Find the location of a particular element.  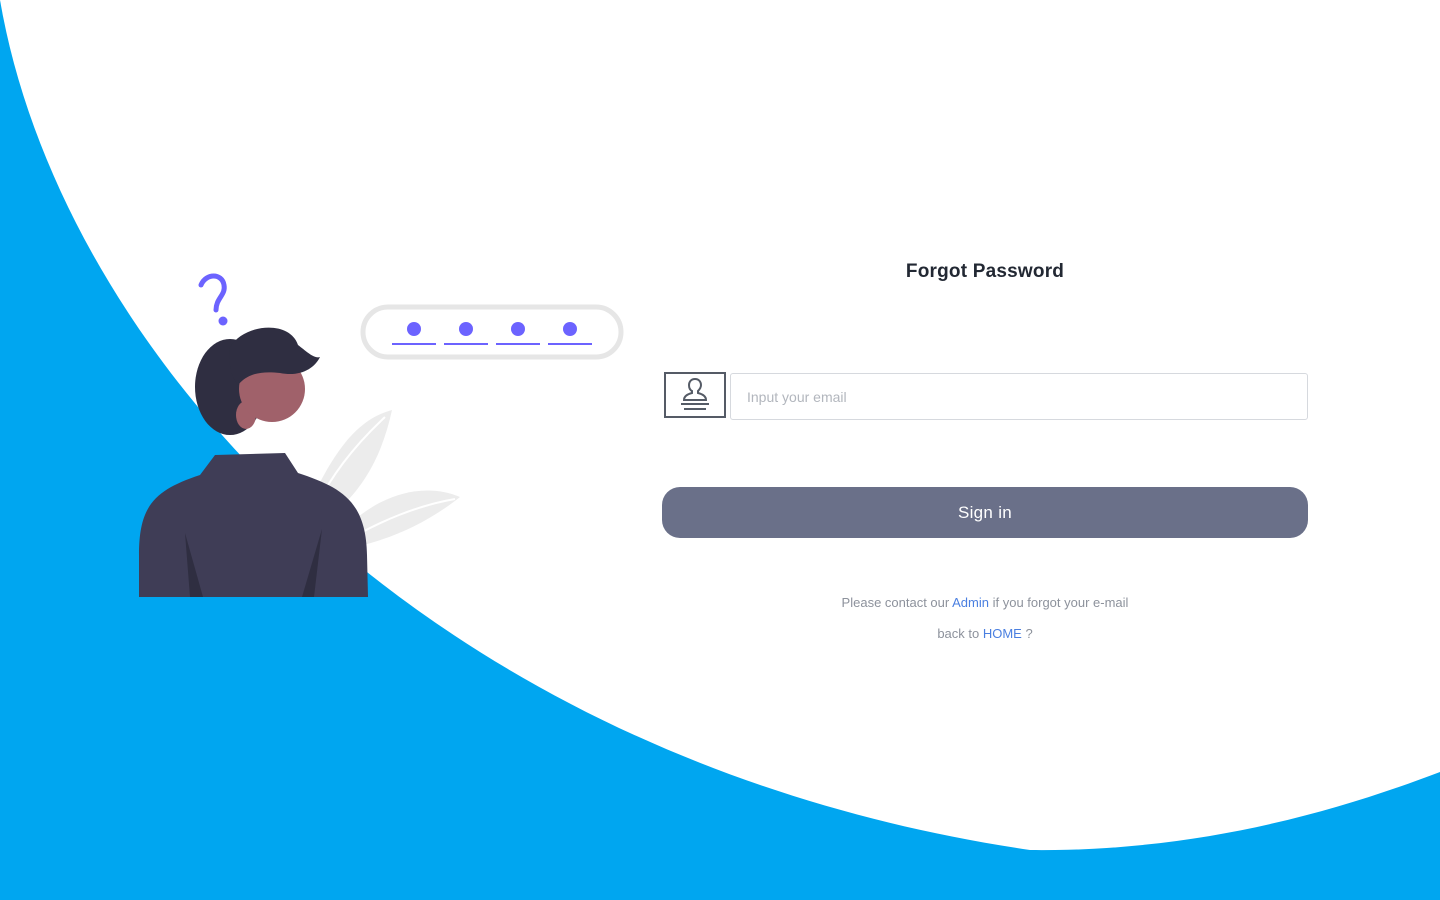

back-home-suffix: ? is located at coordinates (1027, 633).